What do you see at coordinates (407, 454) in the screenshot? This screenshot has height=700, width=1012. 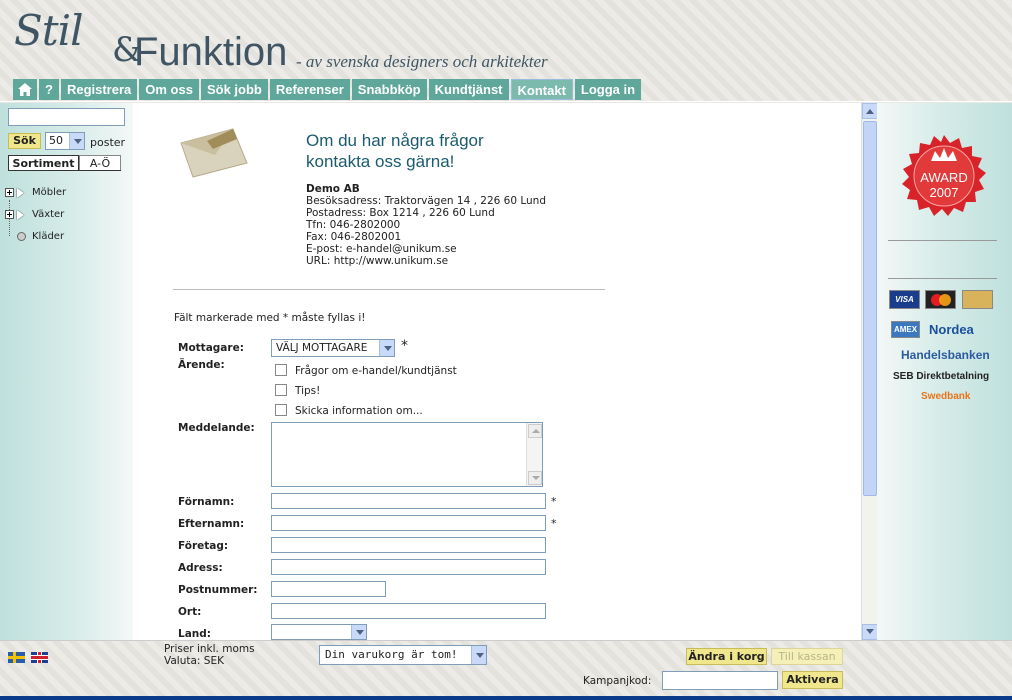 I see `message-textarea` at bounding box center [407, 454].